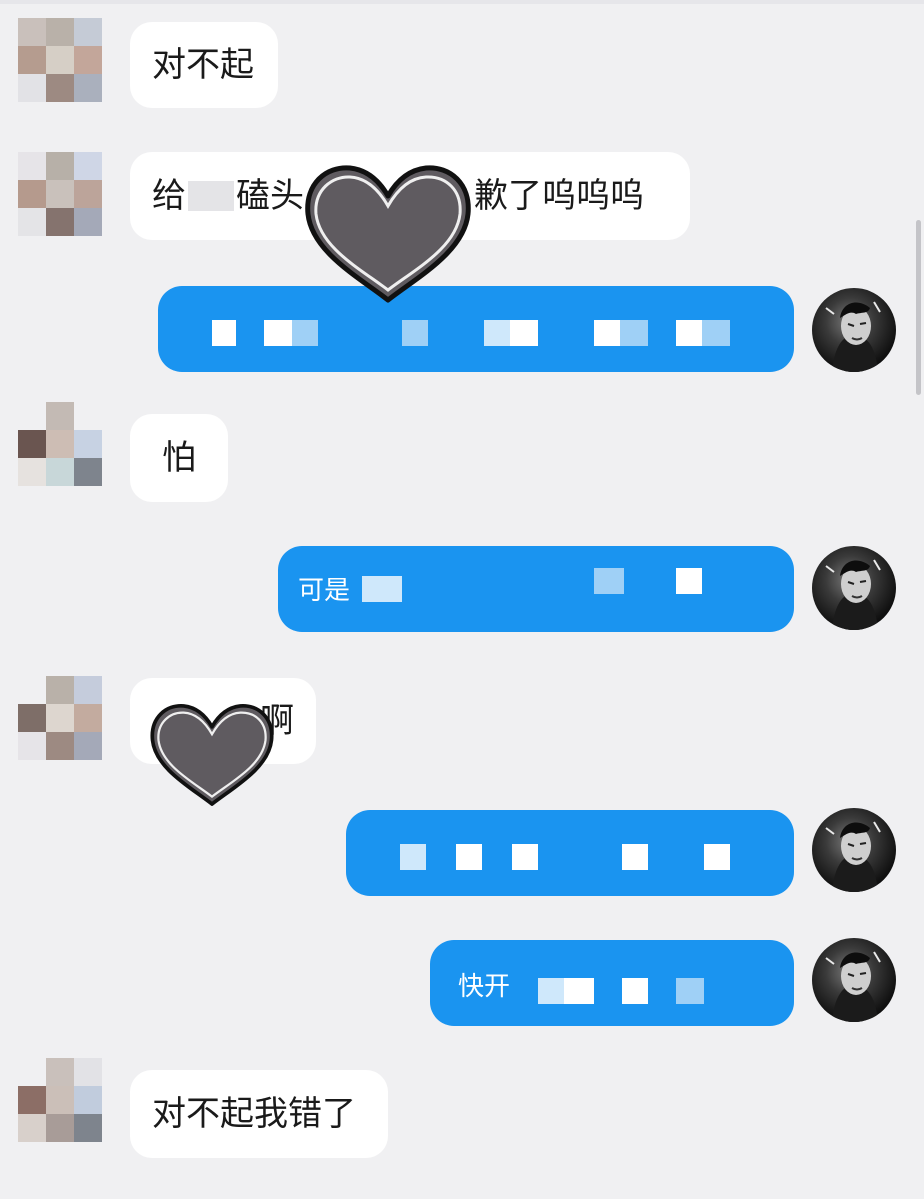 Image resolution: width=924 pixels, height=1199 pixels. I want to click on message-row-incoming: 对不起我错了, so click(462, 1113).